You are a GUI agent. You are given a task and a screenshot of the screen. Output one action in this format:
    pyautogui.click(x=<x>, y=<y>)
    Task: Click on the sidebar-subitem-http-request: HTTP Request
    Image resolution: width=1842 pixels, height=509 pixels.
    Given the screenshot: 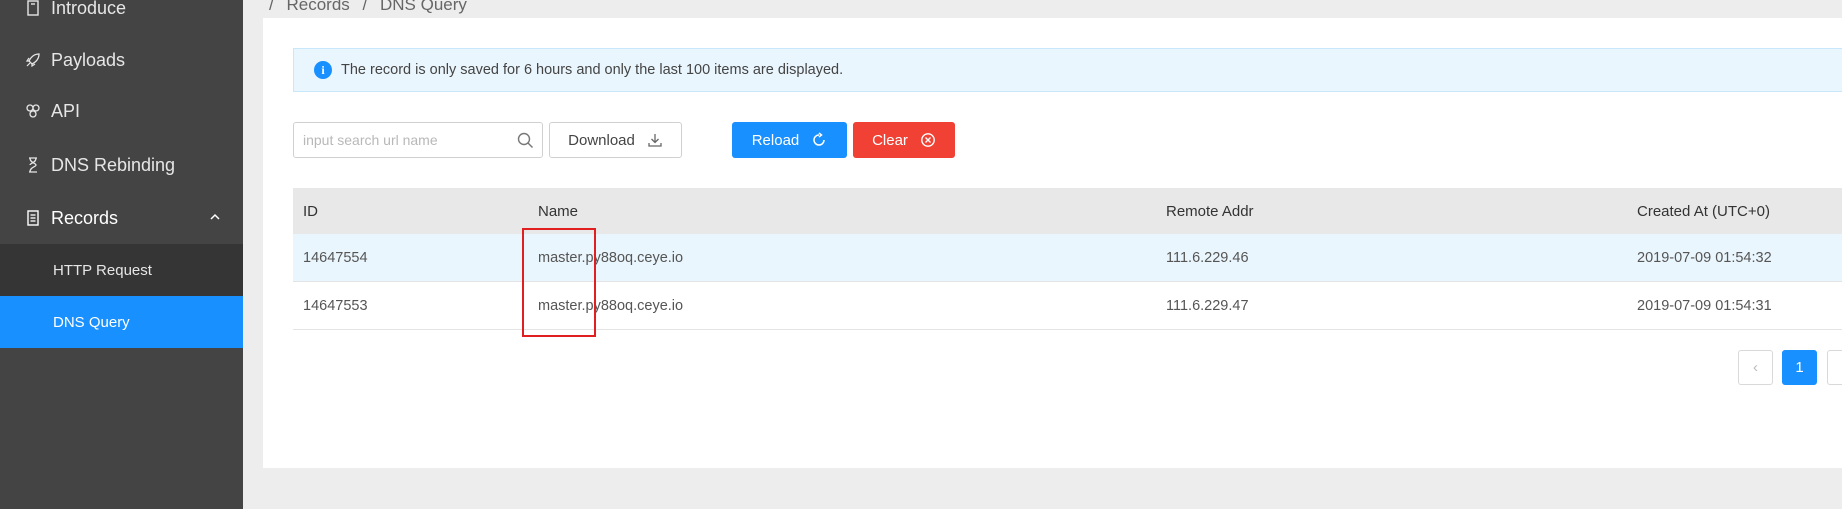 What is the action you would take?
    pyautogui.click(x=121, y=270)
    